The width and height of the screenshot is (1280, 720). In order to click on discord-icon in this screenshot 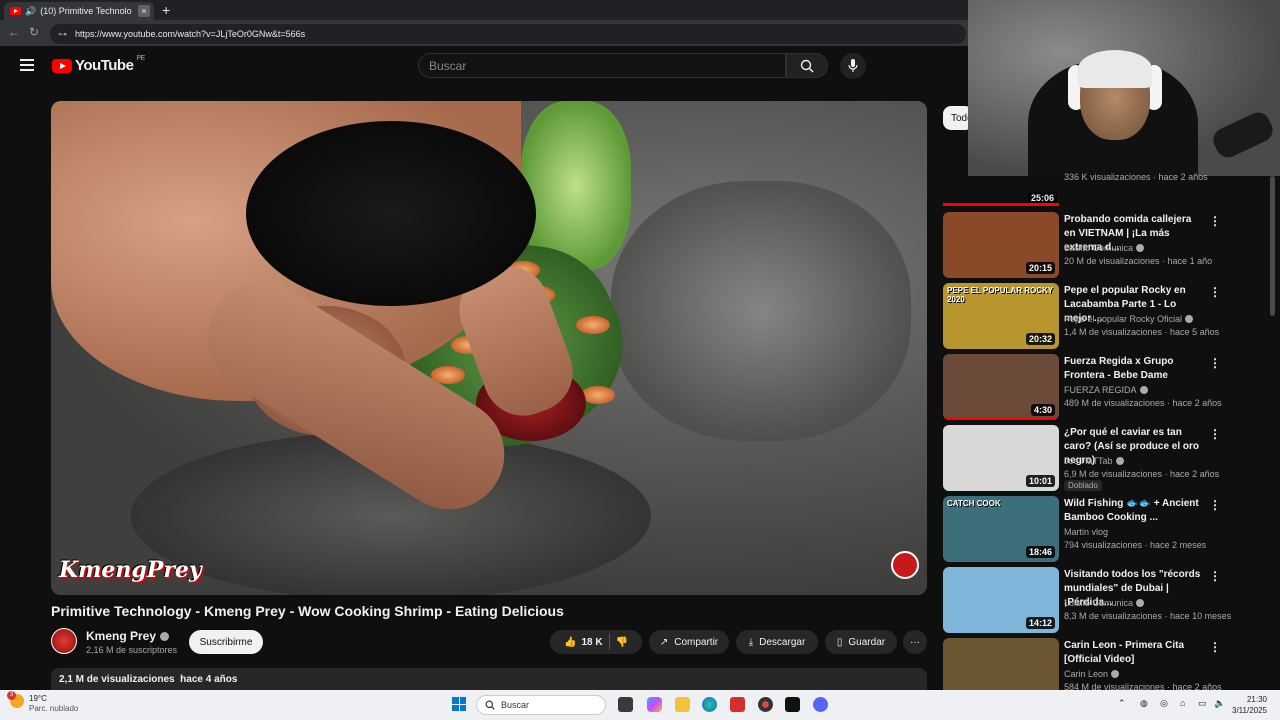, I will do `click(820, 704)`.